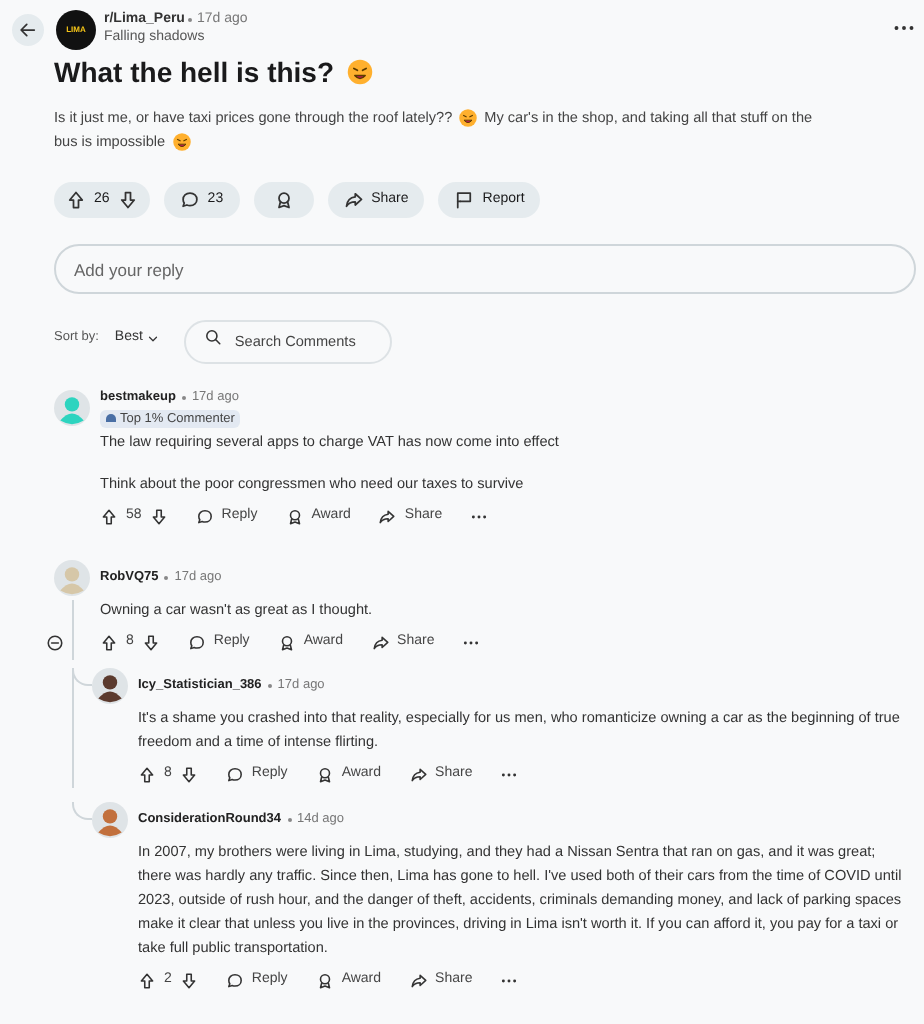 Image resolution: width=924 pixels, height=1024 pixels. What do you see at coordinates (213, 336) in the screenshot?
I see `search-icon` at bounding box center [213, 336].